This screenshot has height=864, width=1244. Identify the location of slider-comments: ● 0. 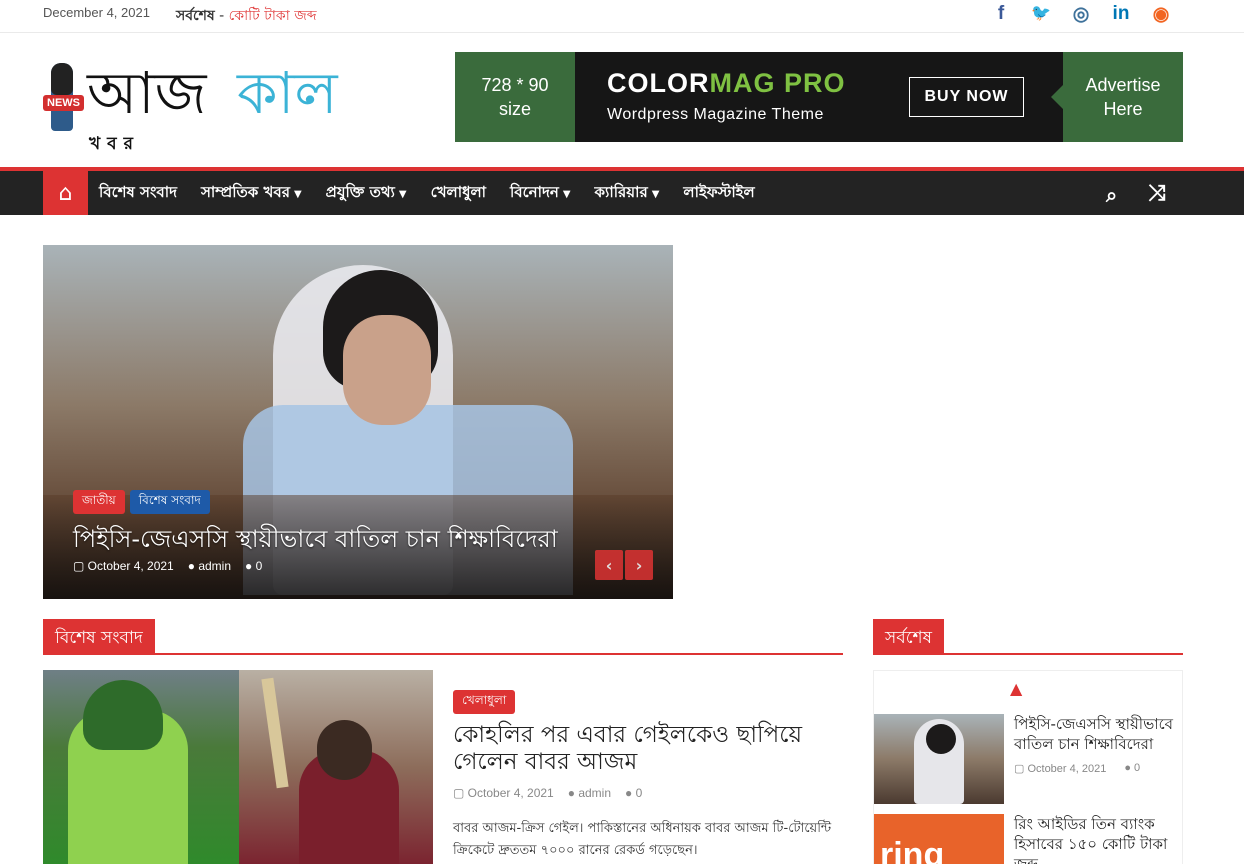
(253, 566).